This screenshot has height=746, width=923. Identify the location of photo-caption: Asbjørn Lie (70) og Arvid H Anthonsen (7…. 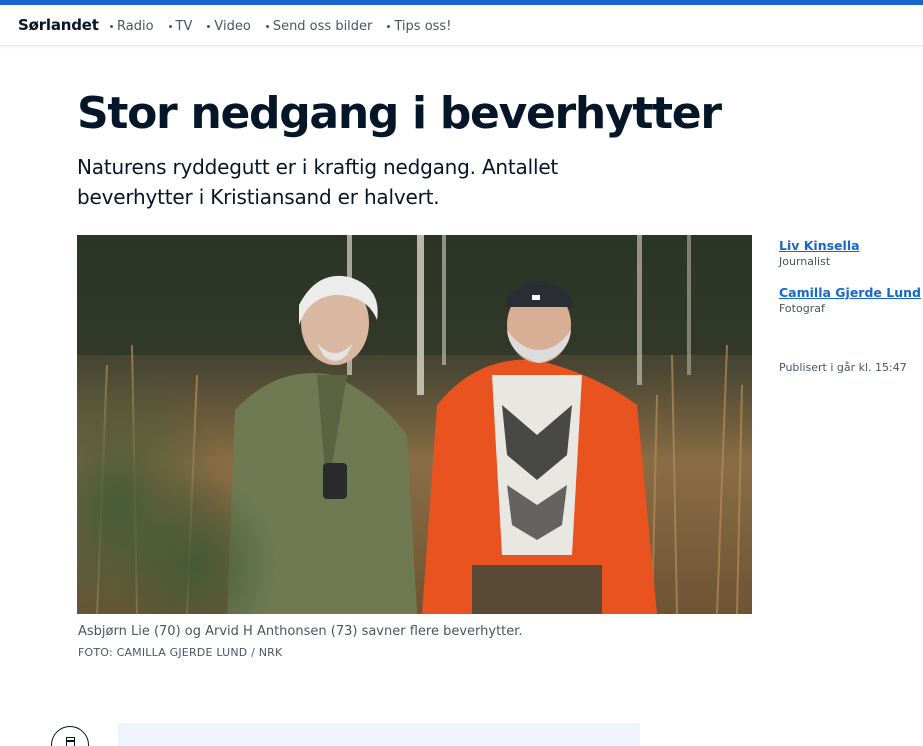
(300, 631).